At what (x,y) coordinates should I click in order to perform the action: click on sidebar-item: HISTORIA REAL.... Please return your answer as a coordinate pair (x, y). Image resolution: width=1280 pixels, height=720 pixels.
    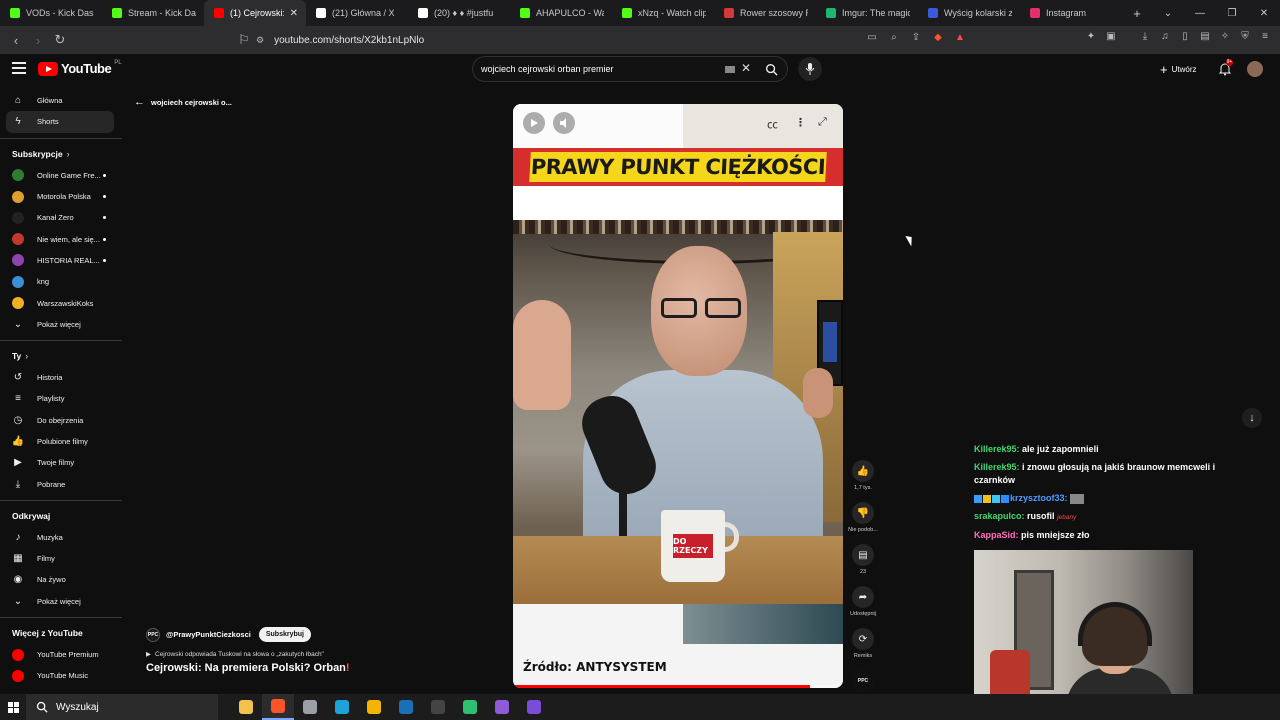
    Looking at the image, I should click on (61, 260).